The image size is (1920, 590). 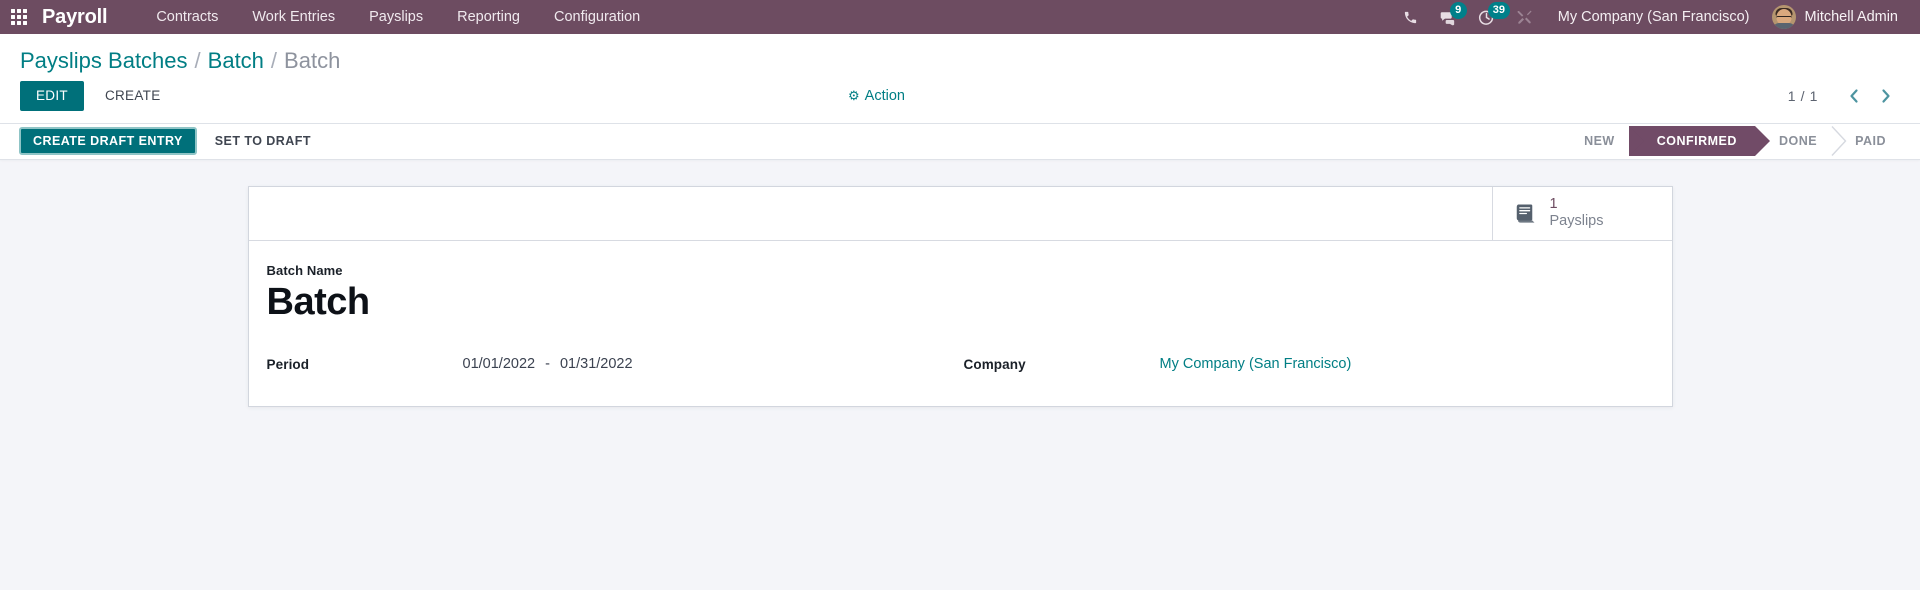 What do you see at coordinates (960, 57) in the screenshot?
I see `breadcrumb: Payslips Batches / Batch / Batch` at bounding box center [960, 57].